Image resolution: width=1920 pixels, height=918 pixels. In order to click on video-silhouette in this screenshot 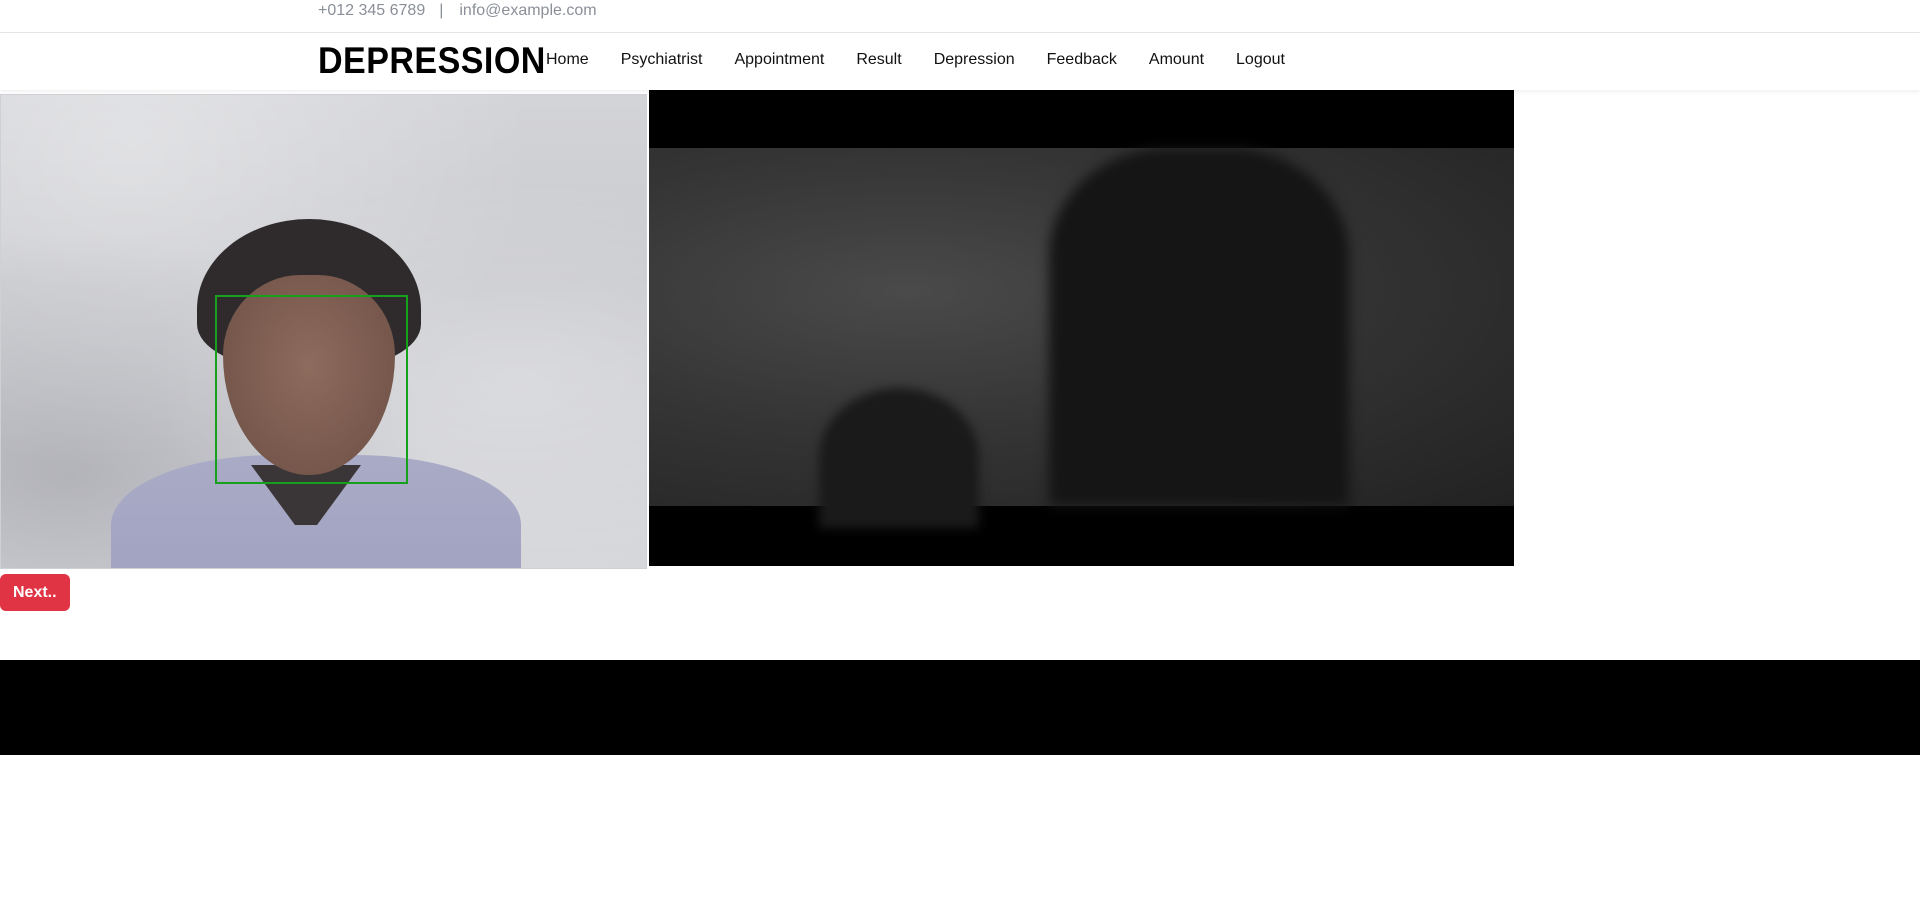, I will do `click(1199, 327)`.